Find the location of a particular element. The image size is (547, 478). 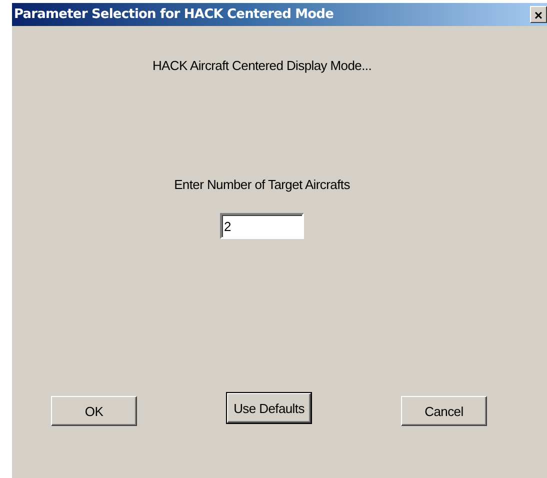

dialog-button: OK is located at coordinates (94, 411).